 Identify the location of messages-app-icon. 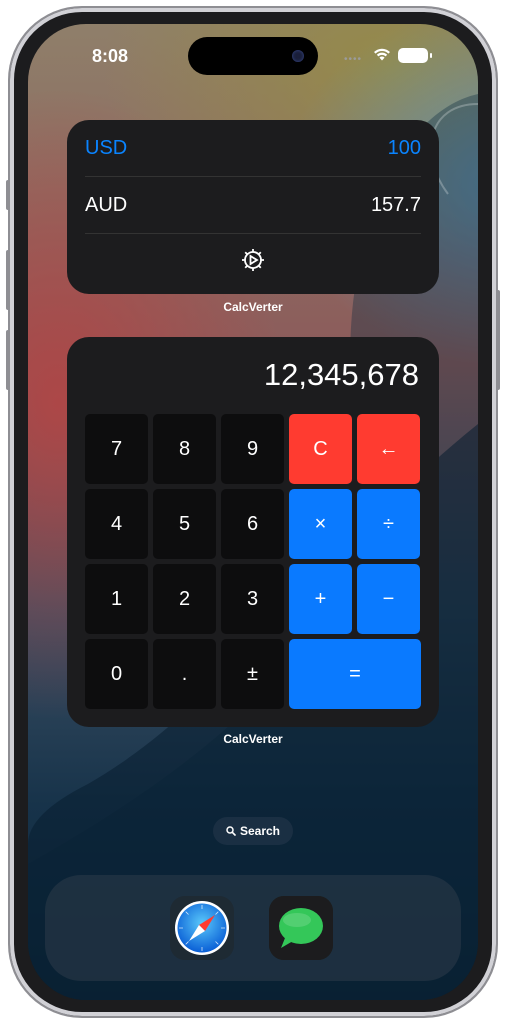
(301, 928).